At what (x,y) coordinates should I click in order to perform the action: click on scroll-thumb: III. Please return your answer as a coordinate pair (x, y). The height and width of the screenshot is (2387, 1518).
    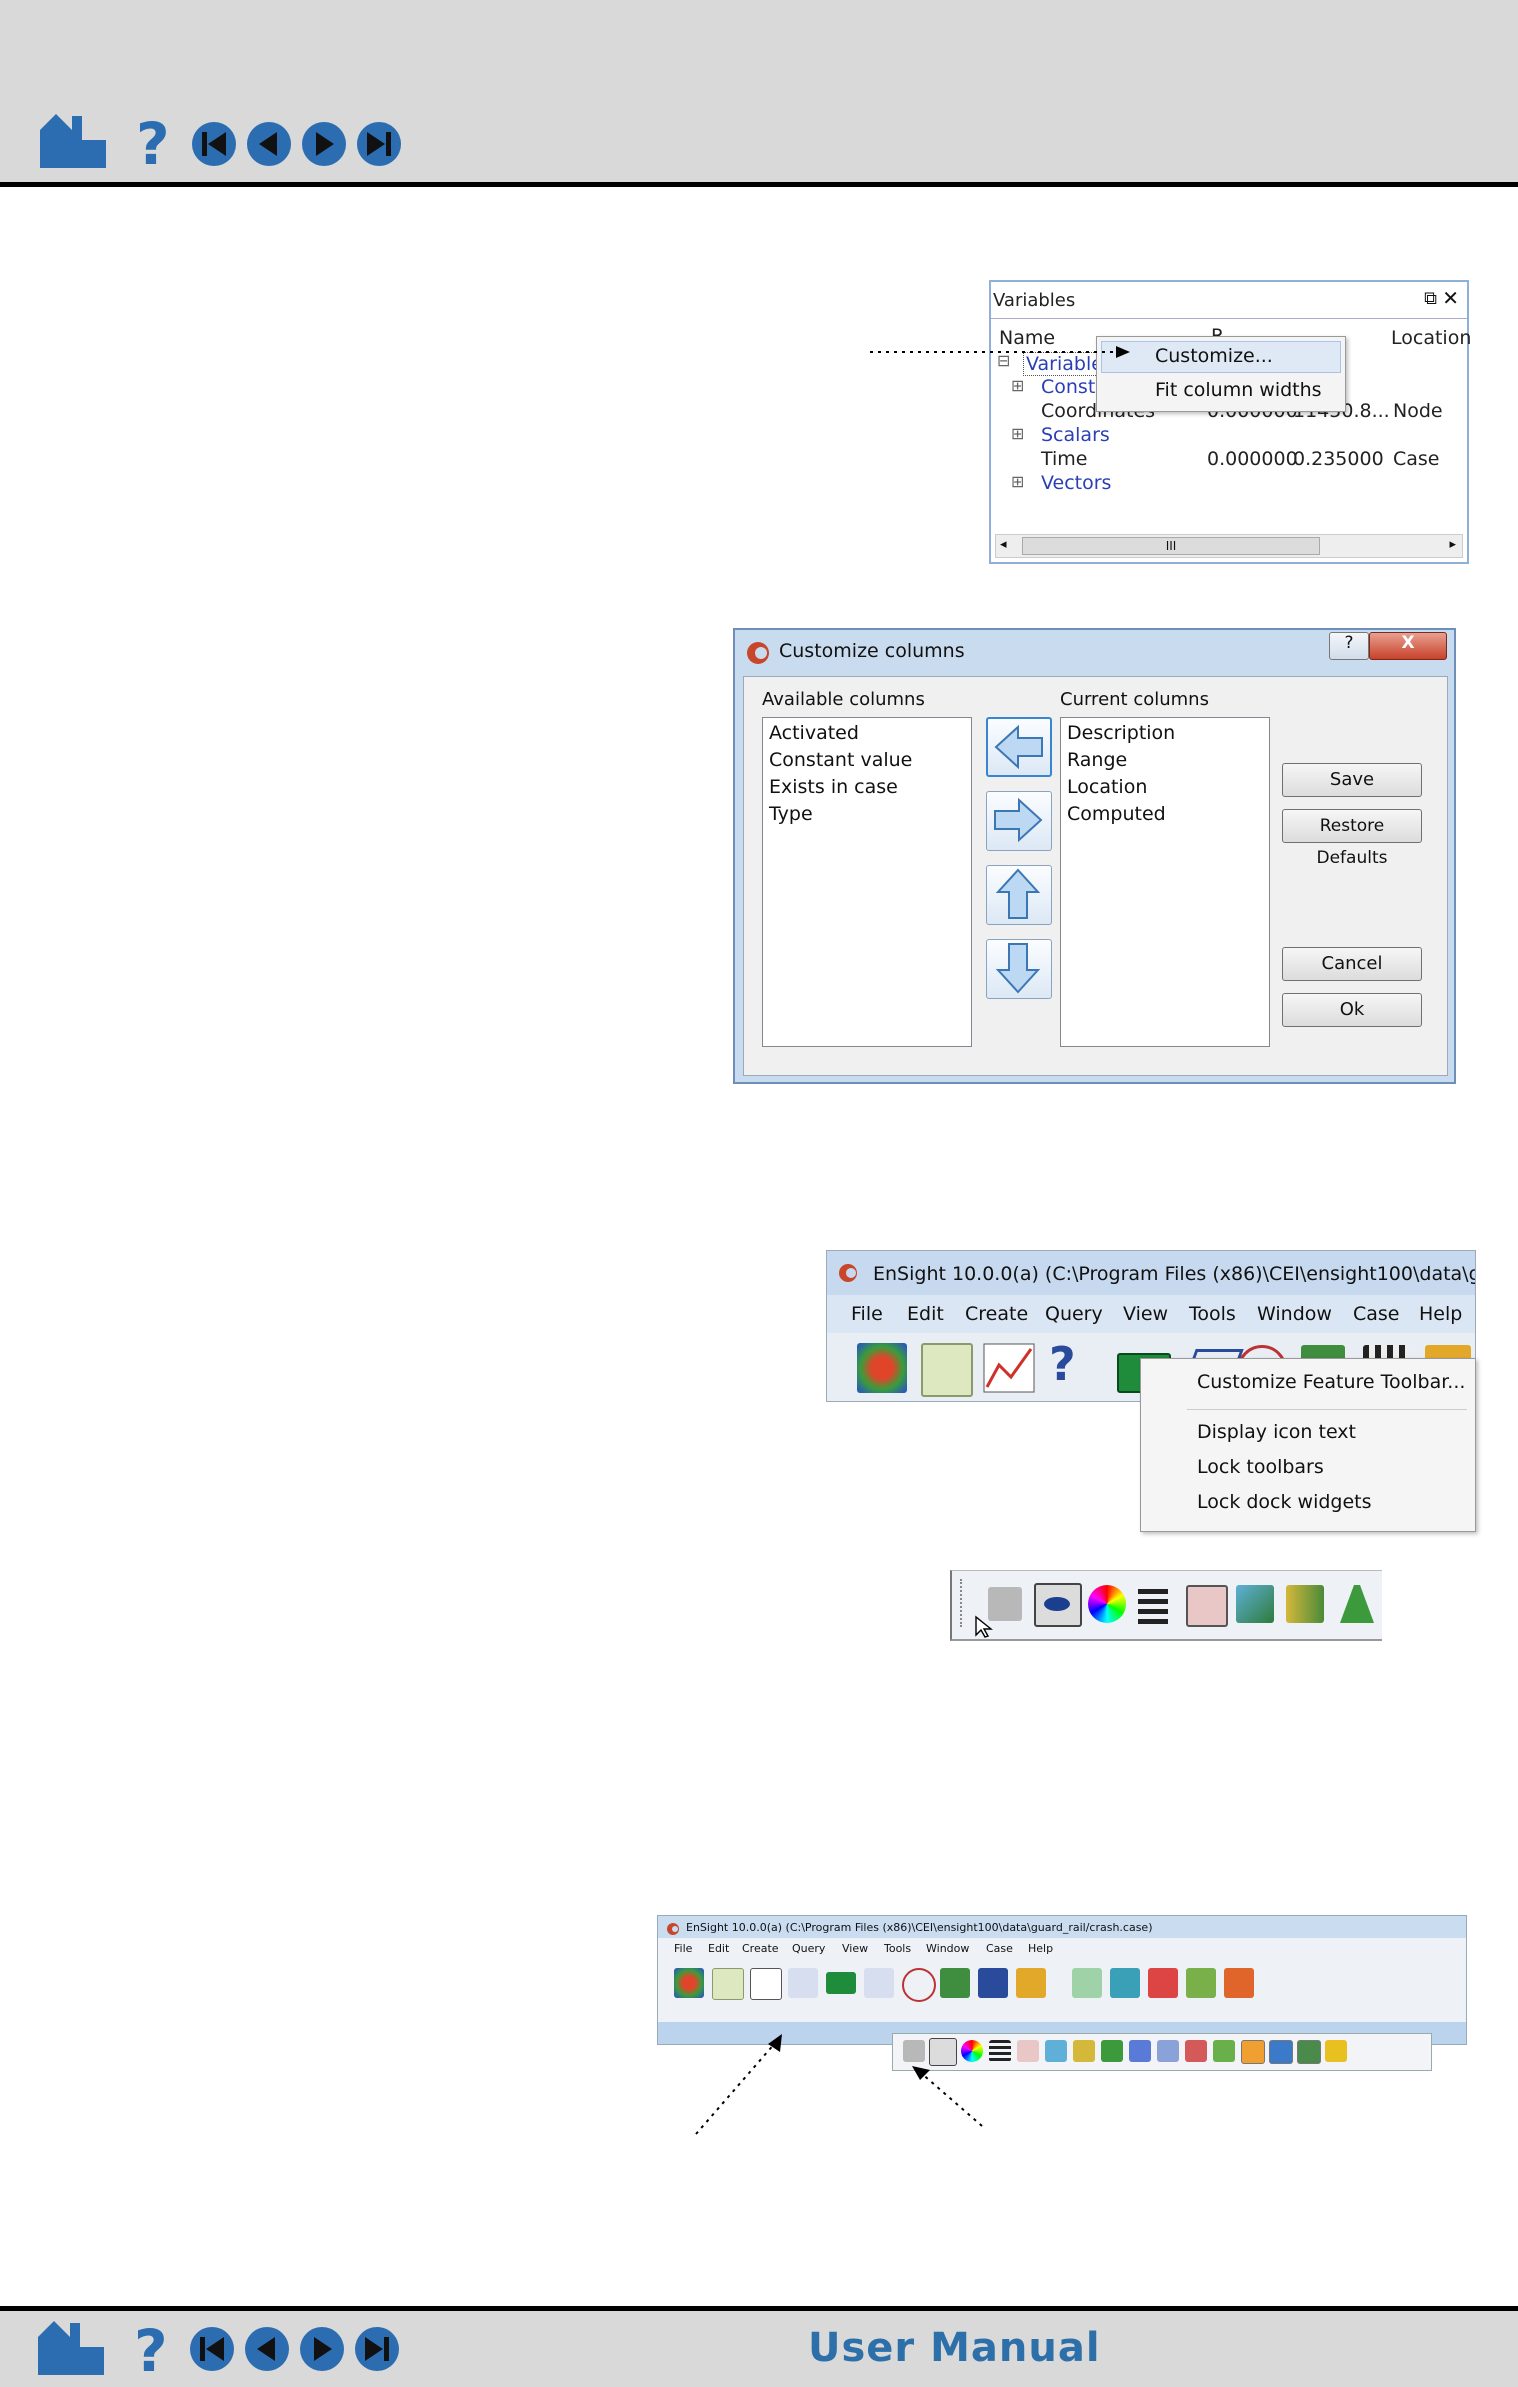
    Looking at the image, I should click on (1171, 546).